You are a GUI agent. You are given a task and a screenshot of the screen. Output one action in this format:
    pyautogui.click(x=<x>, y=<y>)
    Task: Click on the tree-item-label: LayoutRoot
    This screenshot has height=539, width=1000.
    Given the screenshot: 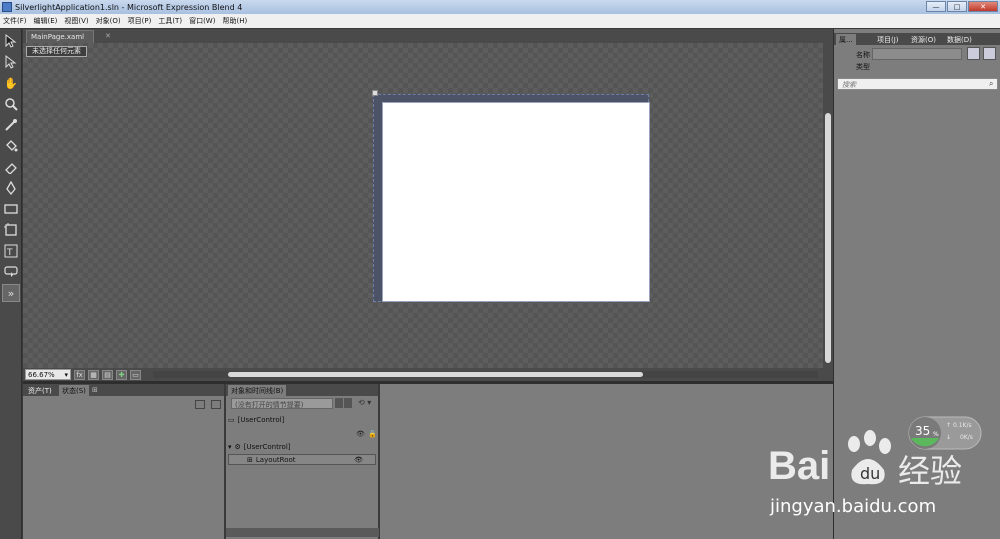 What is the action you would take?
    pyautogui.click(x=275, y=459)
    